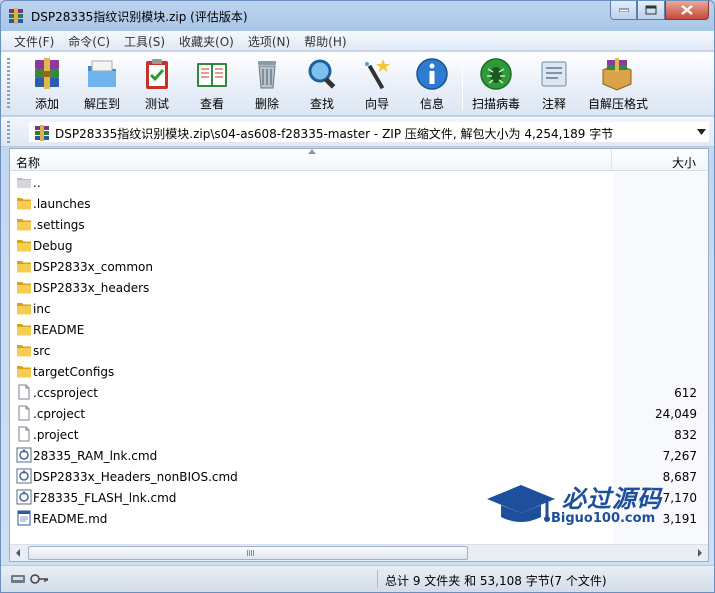 The width and height of the screenshot is (715, 593). I want to click on file-row: README, so click(359, 329).